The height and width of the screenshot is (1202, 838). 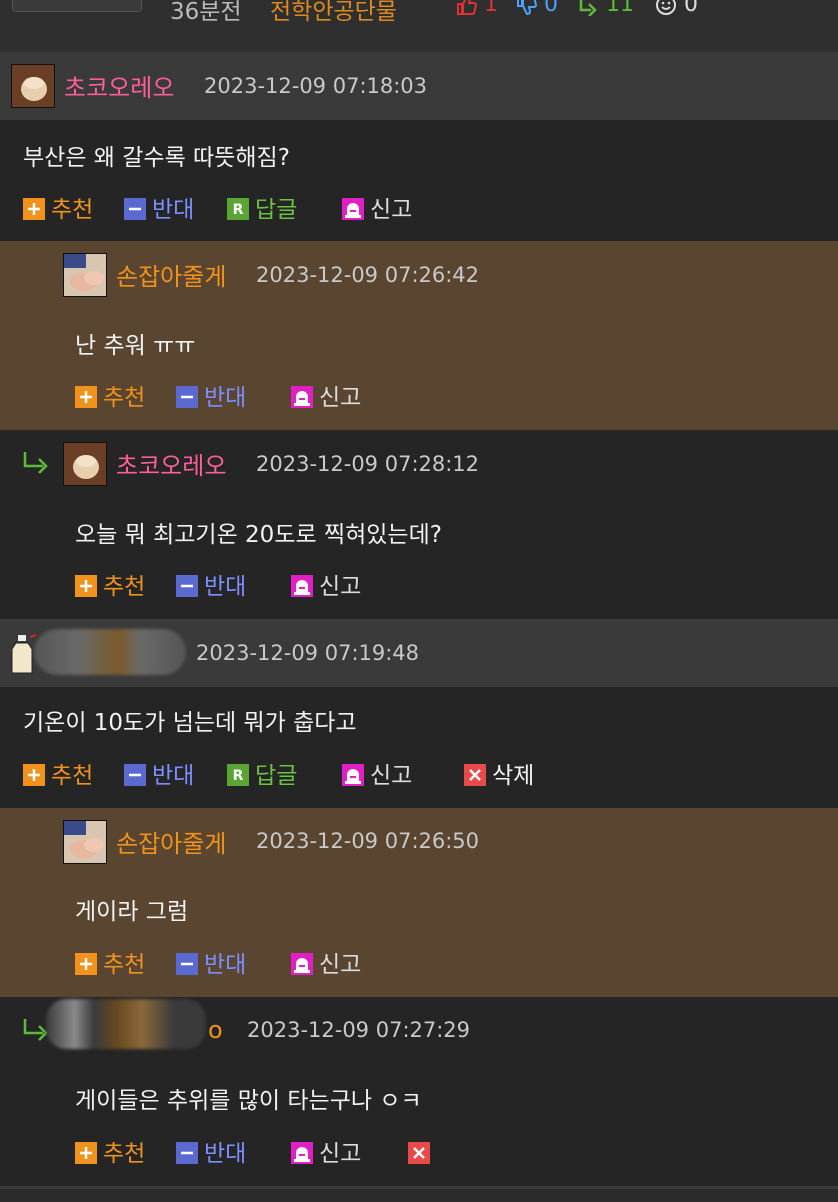 I want to click on comment-text: 기온이 10도가 넘는데 뭐가 춥다고, so click(x=190, y=723).